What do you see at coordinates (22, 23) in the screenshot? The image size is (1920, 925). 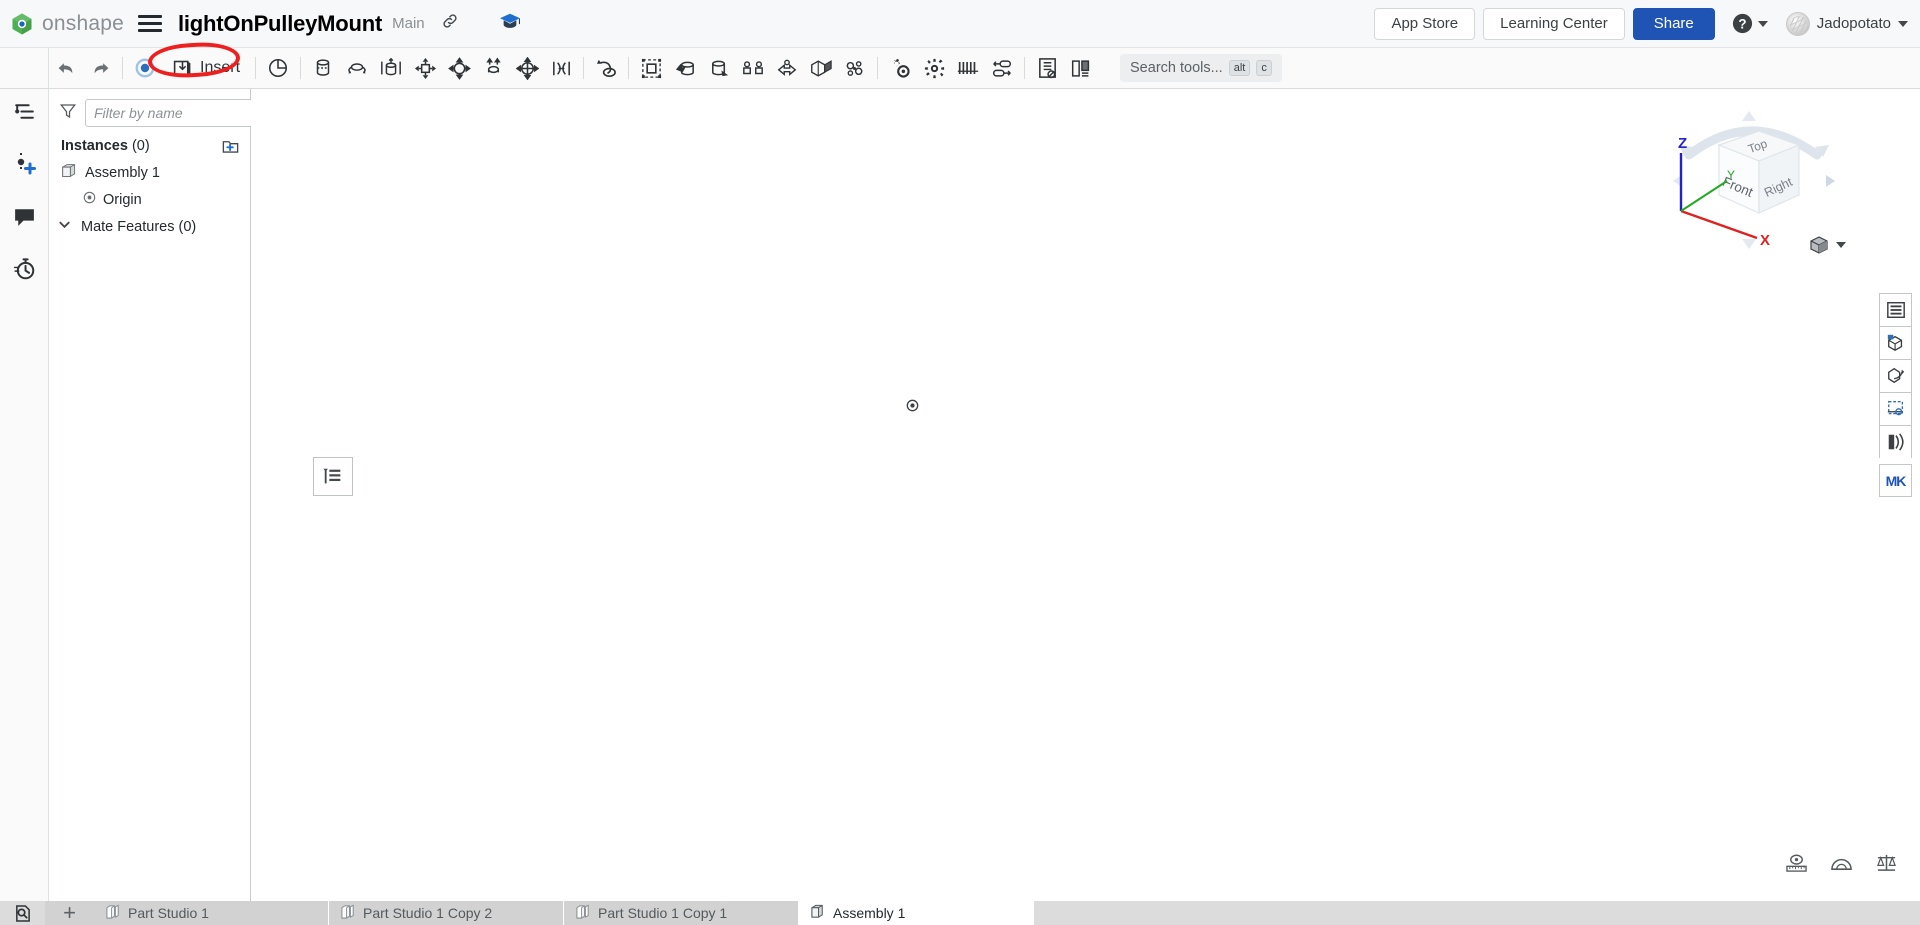 I see `onshape-logo-icon` at bounding box center [22, 23].